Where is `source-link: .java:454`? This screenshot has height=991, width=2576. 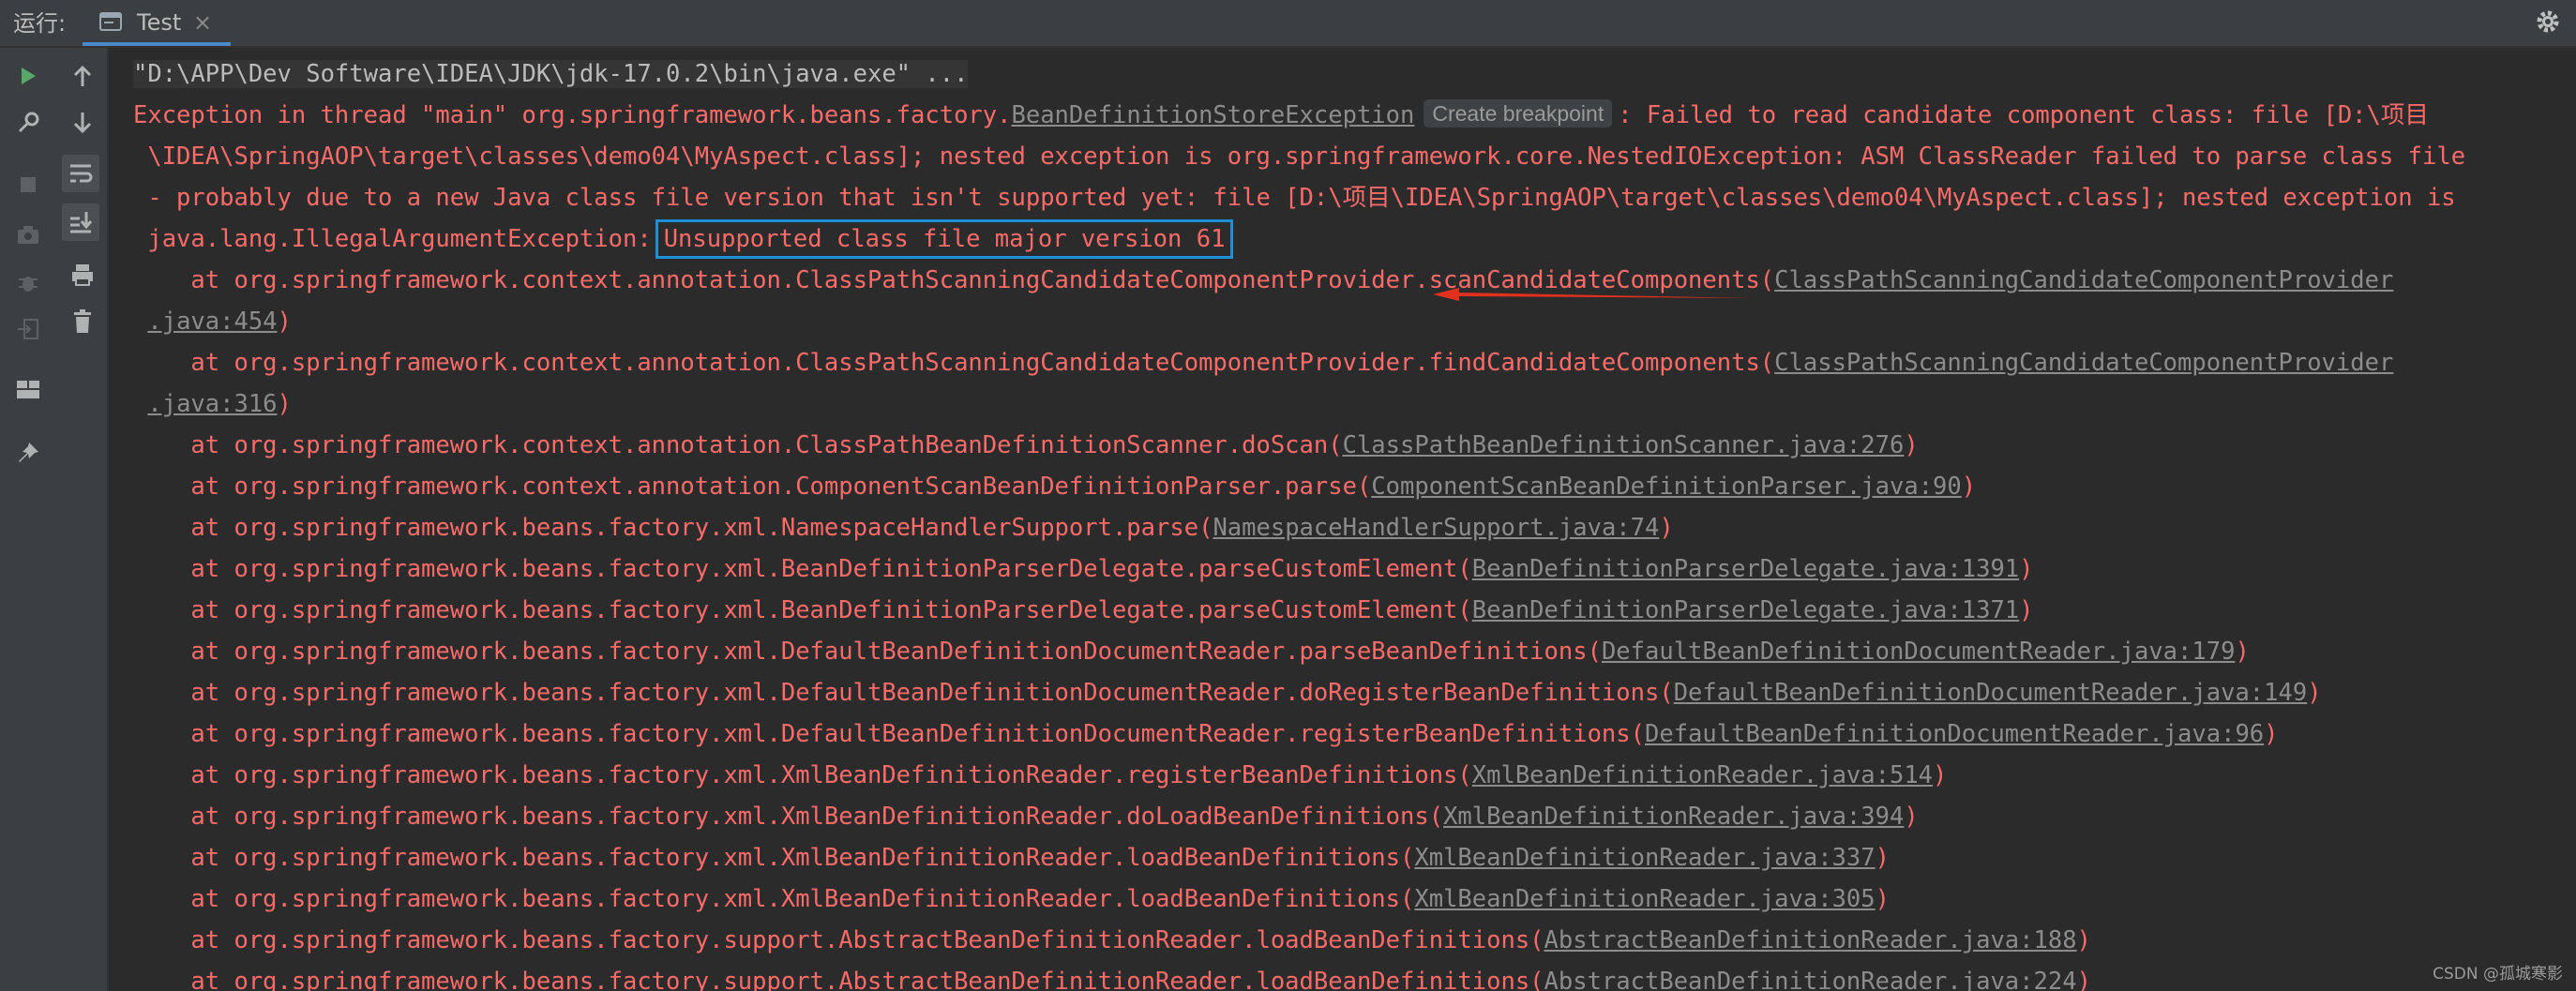 source-link: .java:454 is located at coordinates (212, 322).